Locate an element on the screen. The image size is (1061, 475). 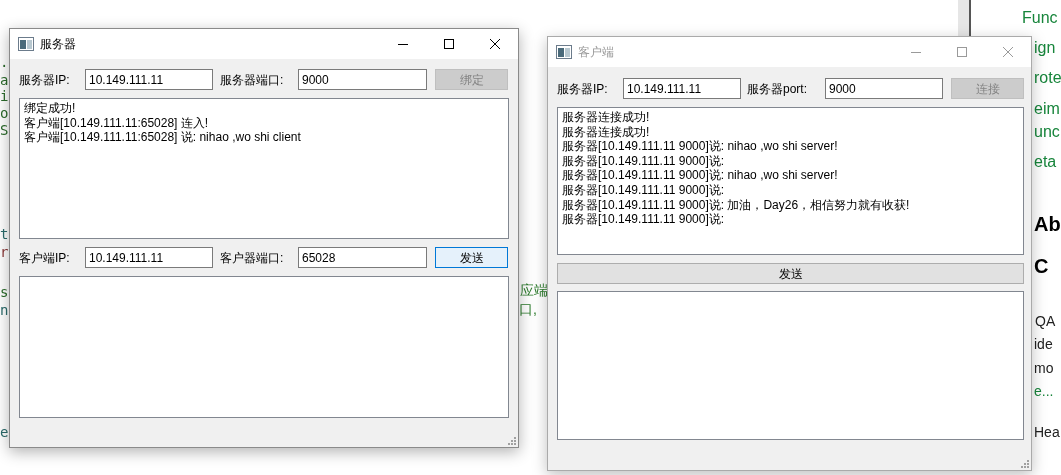
doc-heading: Ab is located at coordinates (1047, 224).